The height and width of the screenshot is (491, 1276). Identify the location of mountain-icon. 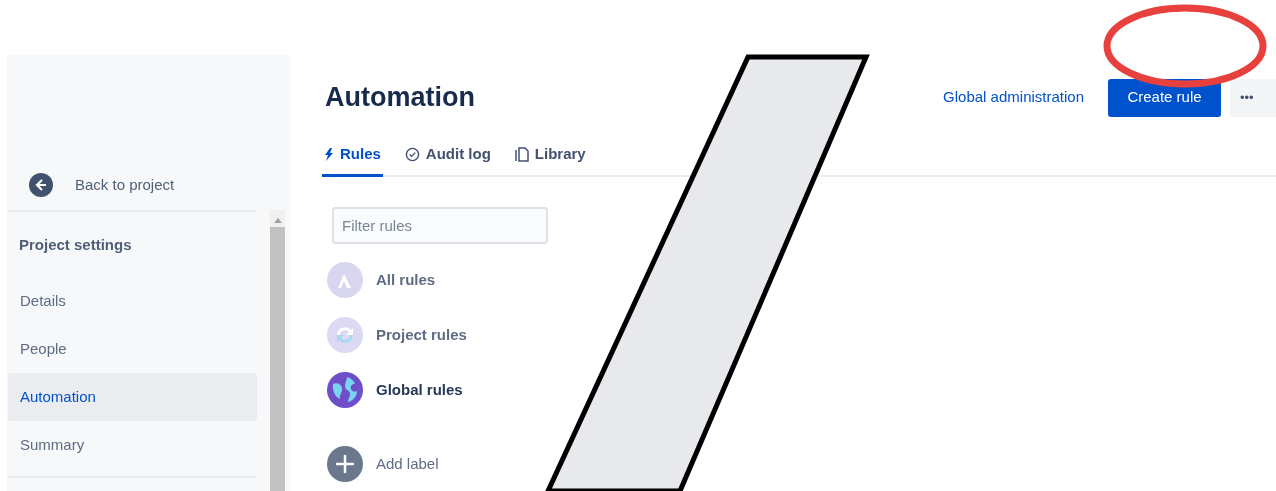
(345, 280).